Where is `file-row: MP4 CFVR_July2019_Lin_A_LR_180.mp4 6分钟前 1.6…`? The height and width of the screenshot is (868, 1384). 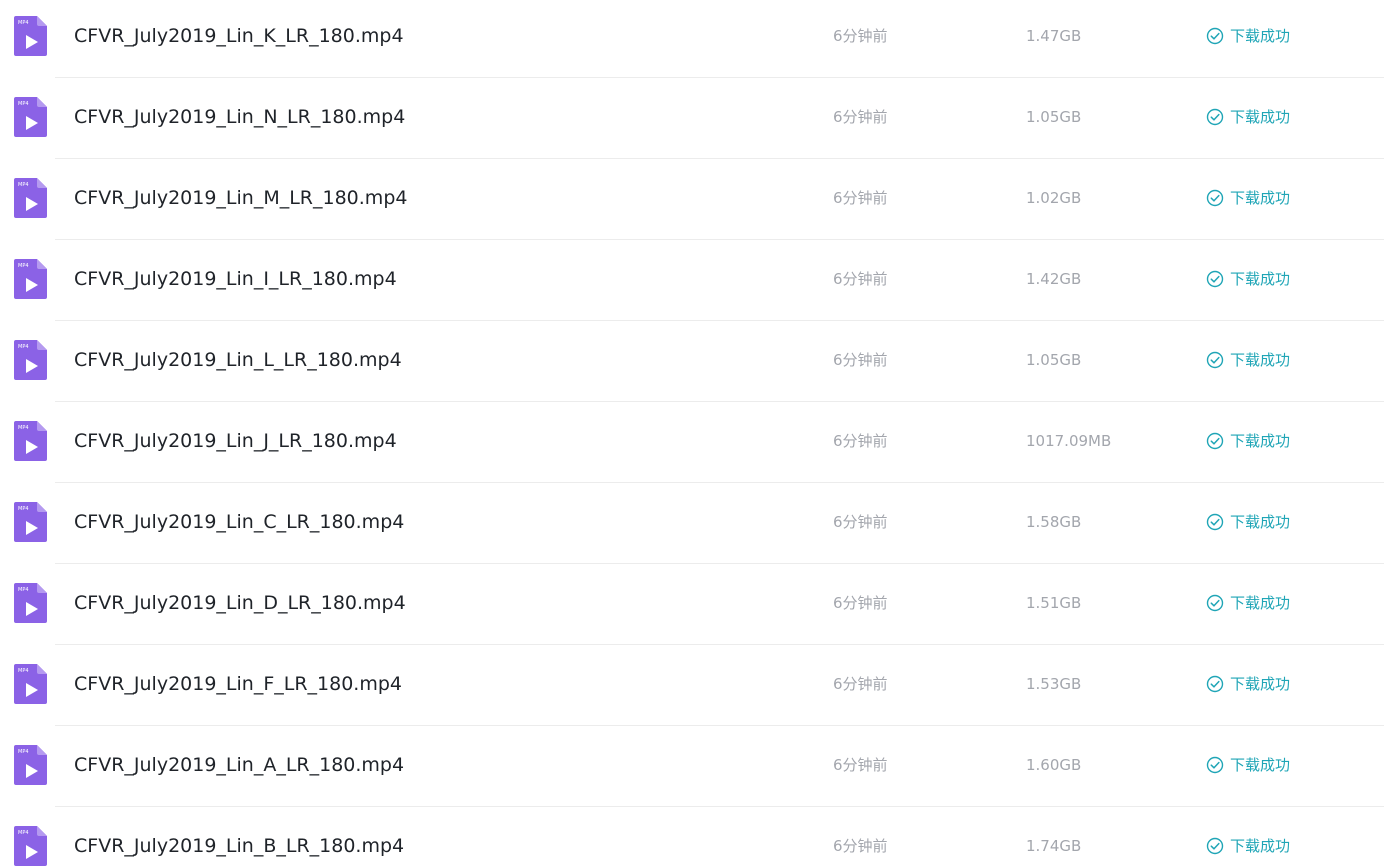 file-row: MP4 CFVR_July2019_Lin_A_LR_180.mp4 6分钟前 1.6… is located at coordinates (692, 766).